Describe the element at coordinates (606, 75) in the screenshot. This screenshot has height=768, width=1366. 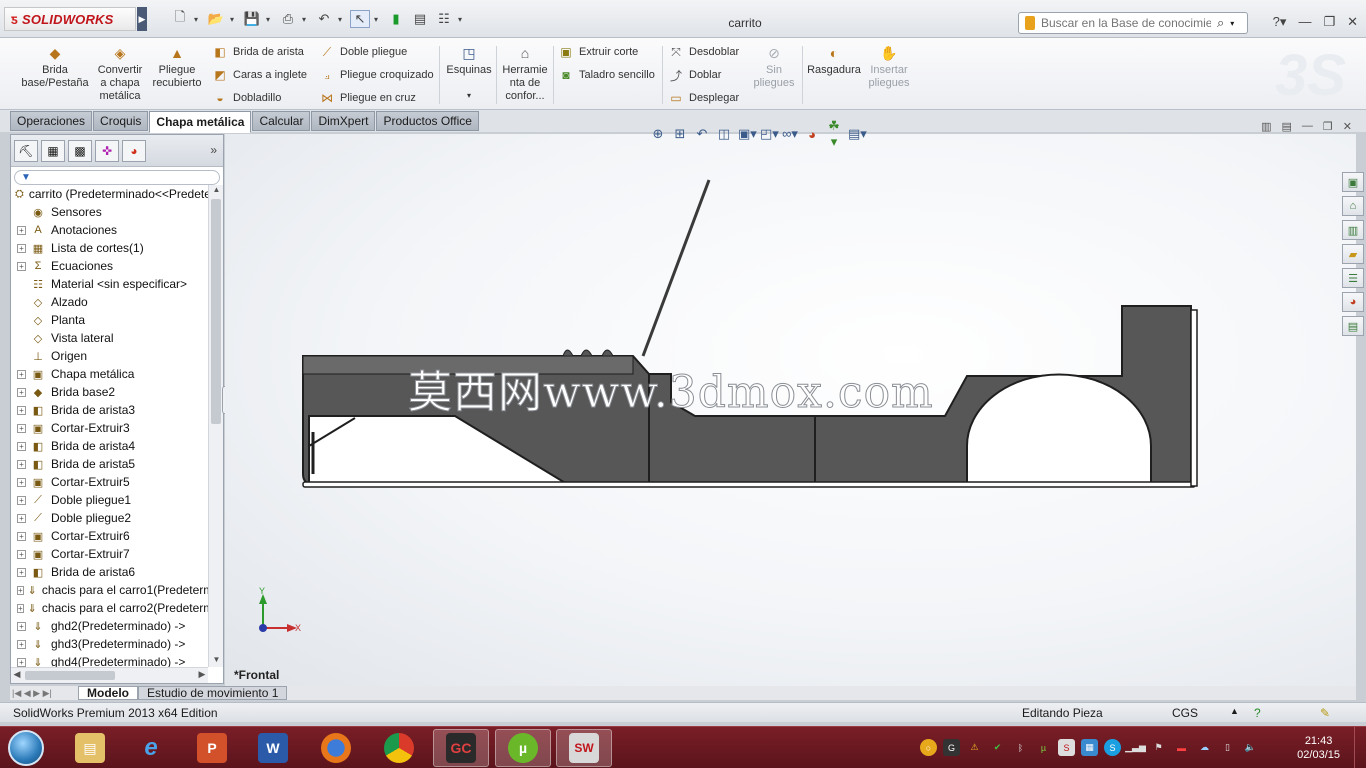
I see `taladro-button: ◙ Taladro sencillo` at that location.